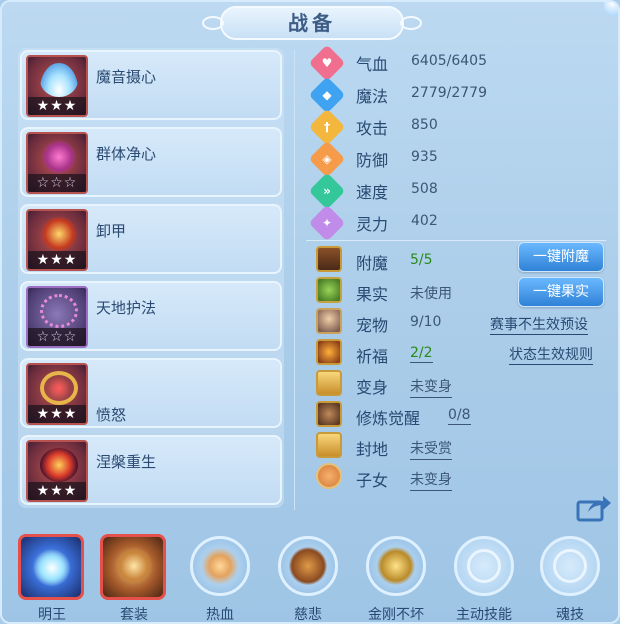  Describe the element at coordinates (372, 480) in the screenshot. I see `child-label: 子女` at that location.